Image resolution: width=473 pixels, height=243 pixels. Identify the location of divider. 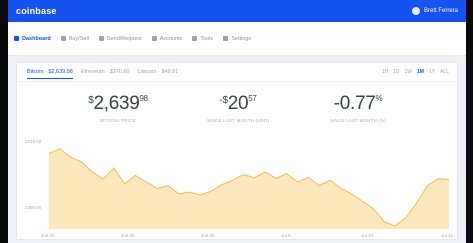
(238, 81).